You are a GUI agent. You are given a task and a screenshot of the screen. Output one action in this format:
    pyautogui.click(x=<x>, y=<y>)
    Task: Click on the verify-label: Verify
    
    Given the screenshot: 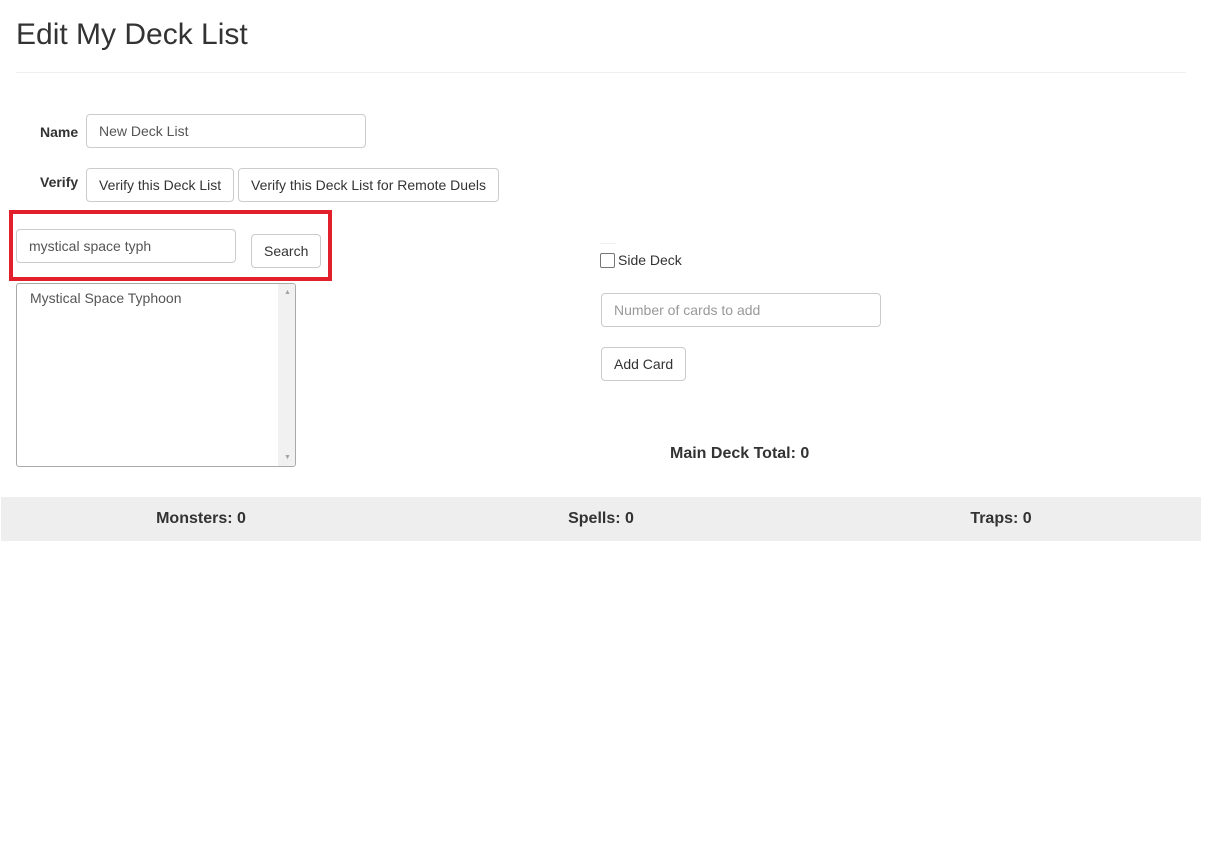 What is the action you would take?
    pyautogui.click(x=59, y=182)
    